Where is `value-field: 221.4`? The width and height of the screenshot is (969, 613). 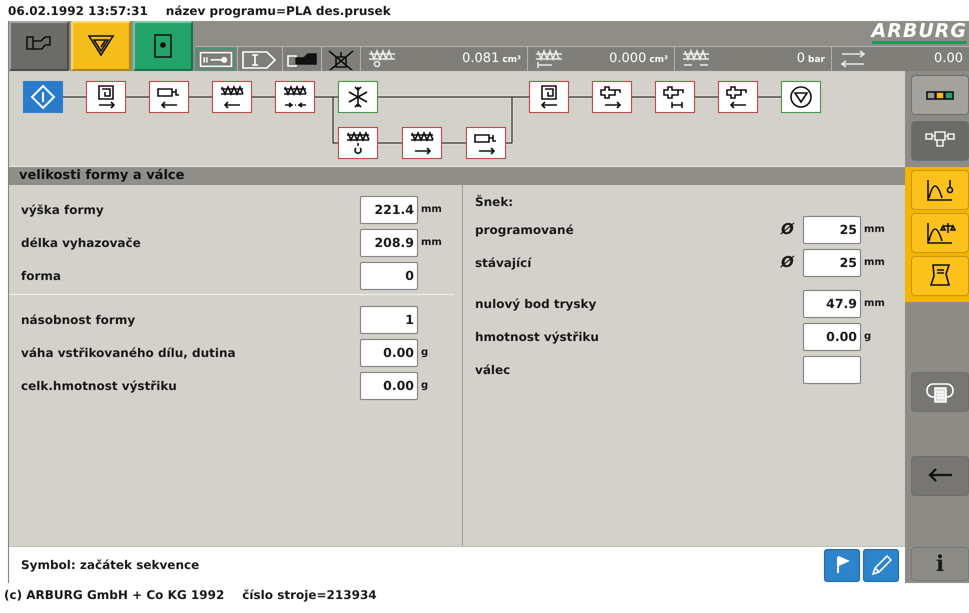
value-field: 221.4 is located at coordinates (389, 210).